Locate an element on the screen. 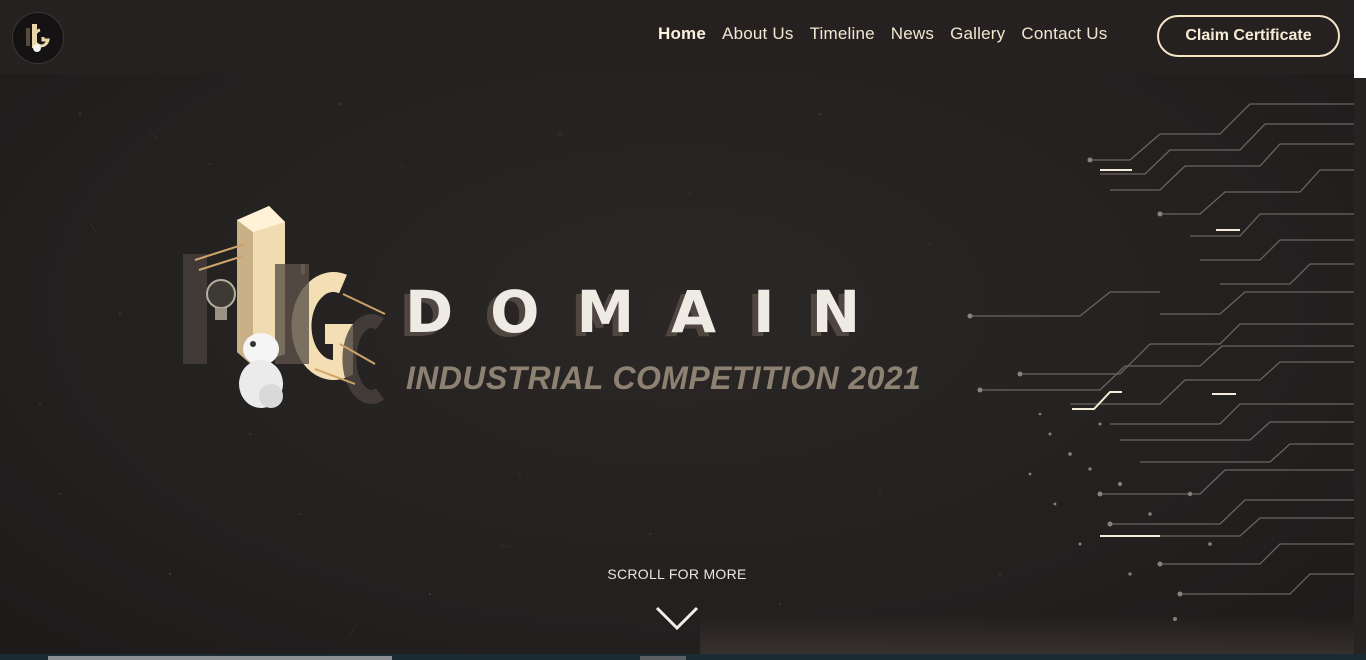 This screenshot has width=1366, height=660. site-logo is located at coordinates (38, 38).